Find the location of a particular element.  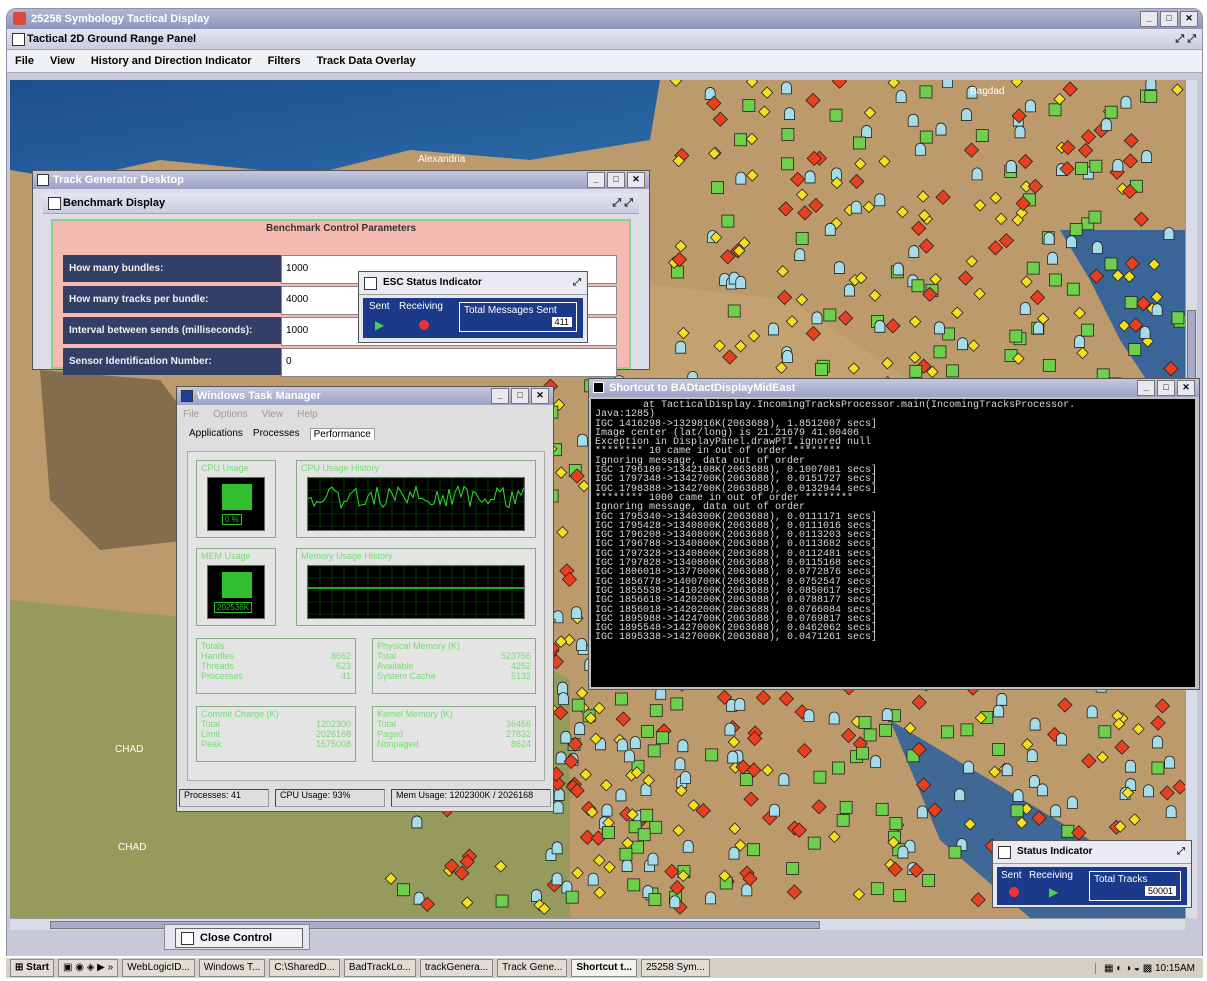

tray-icons: ▦ ◐ ◑ ◒ ▩ is located at coordinates (1129, 968).